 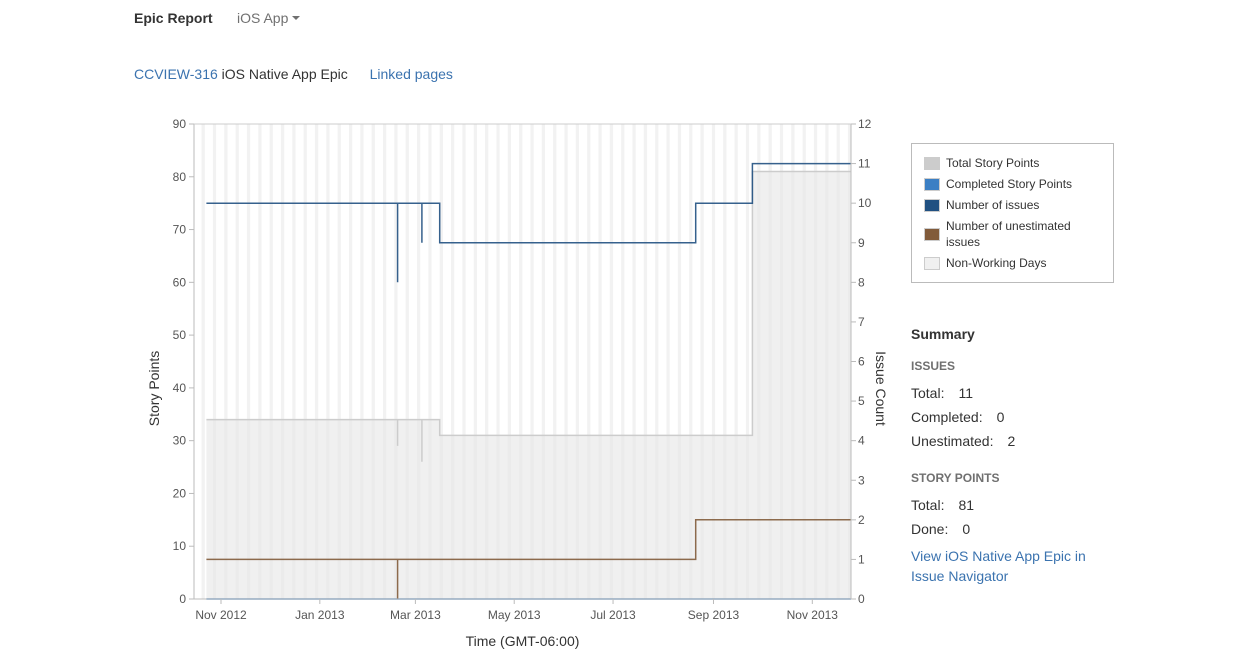 What do you see at coordinates (861, 480) in the screenshot?
I see `y2-tick-label: 3` at bounding box center [861, 480].